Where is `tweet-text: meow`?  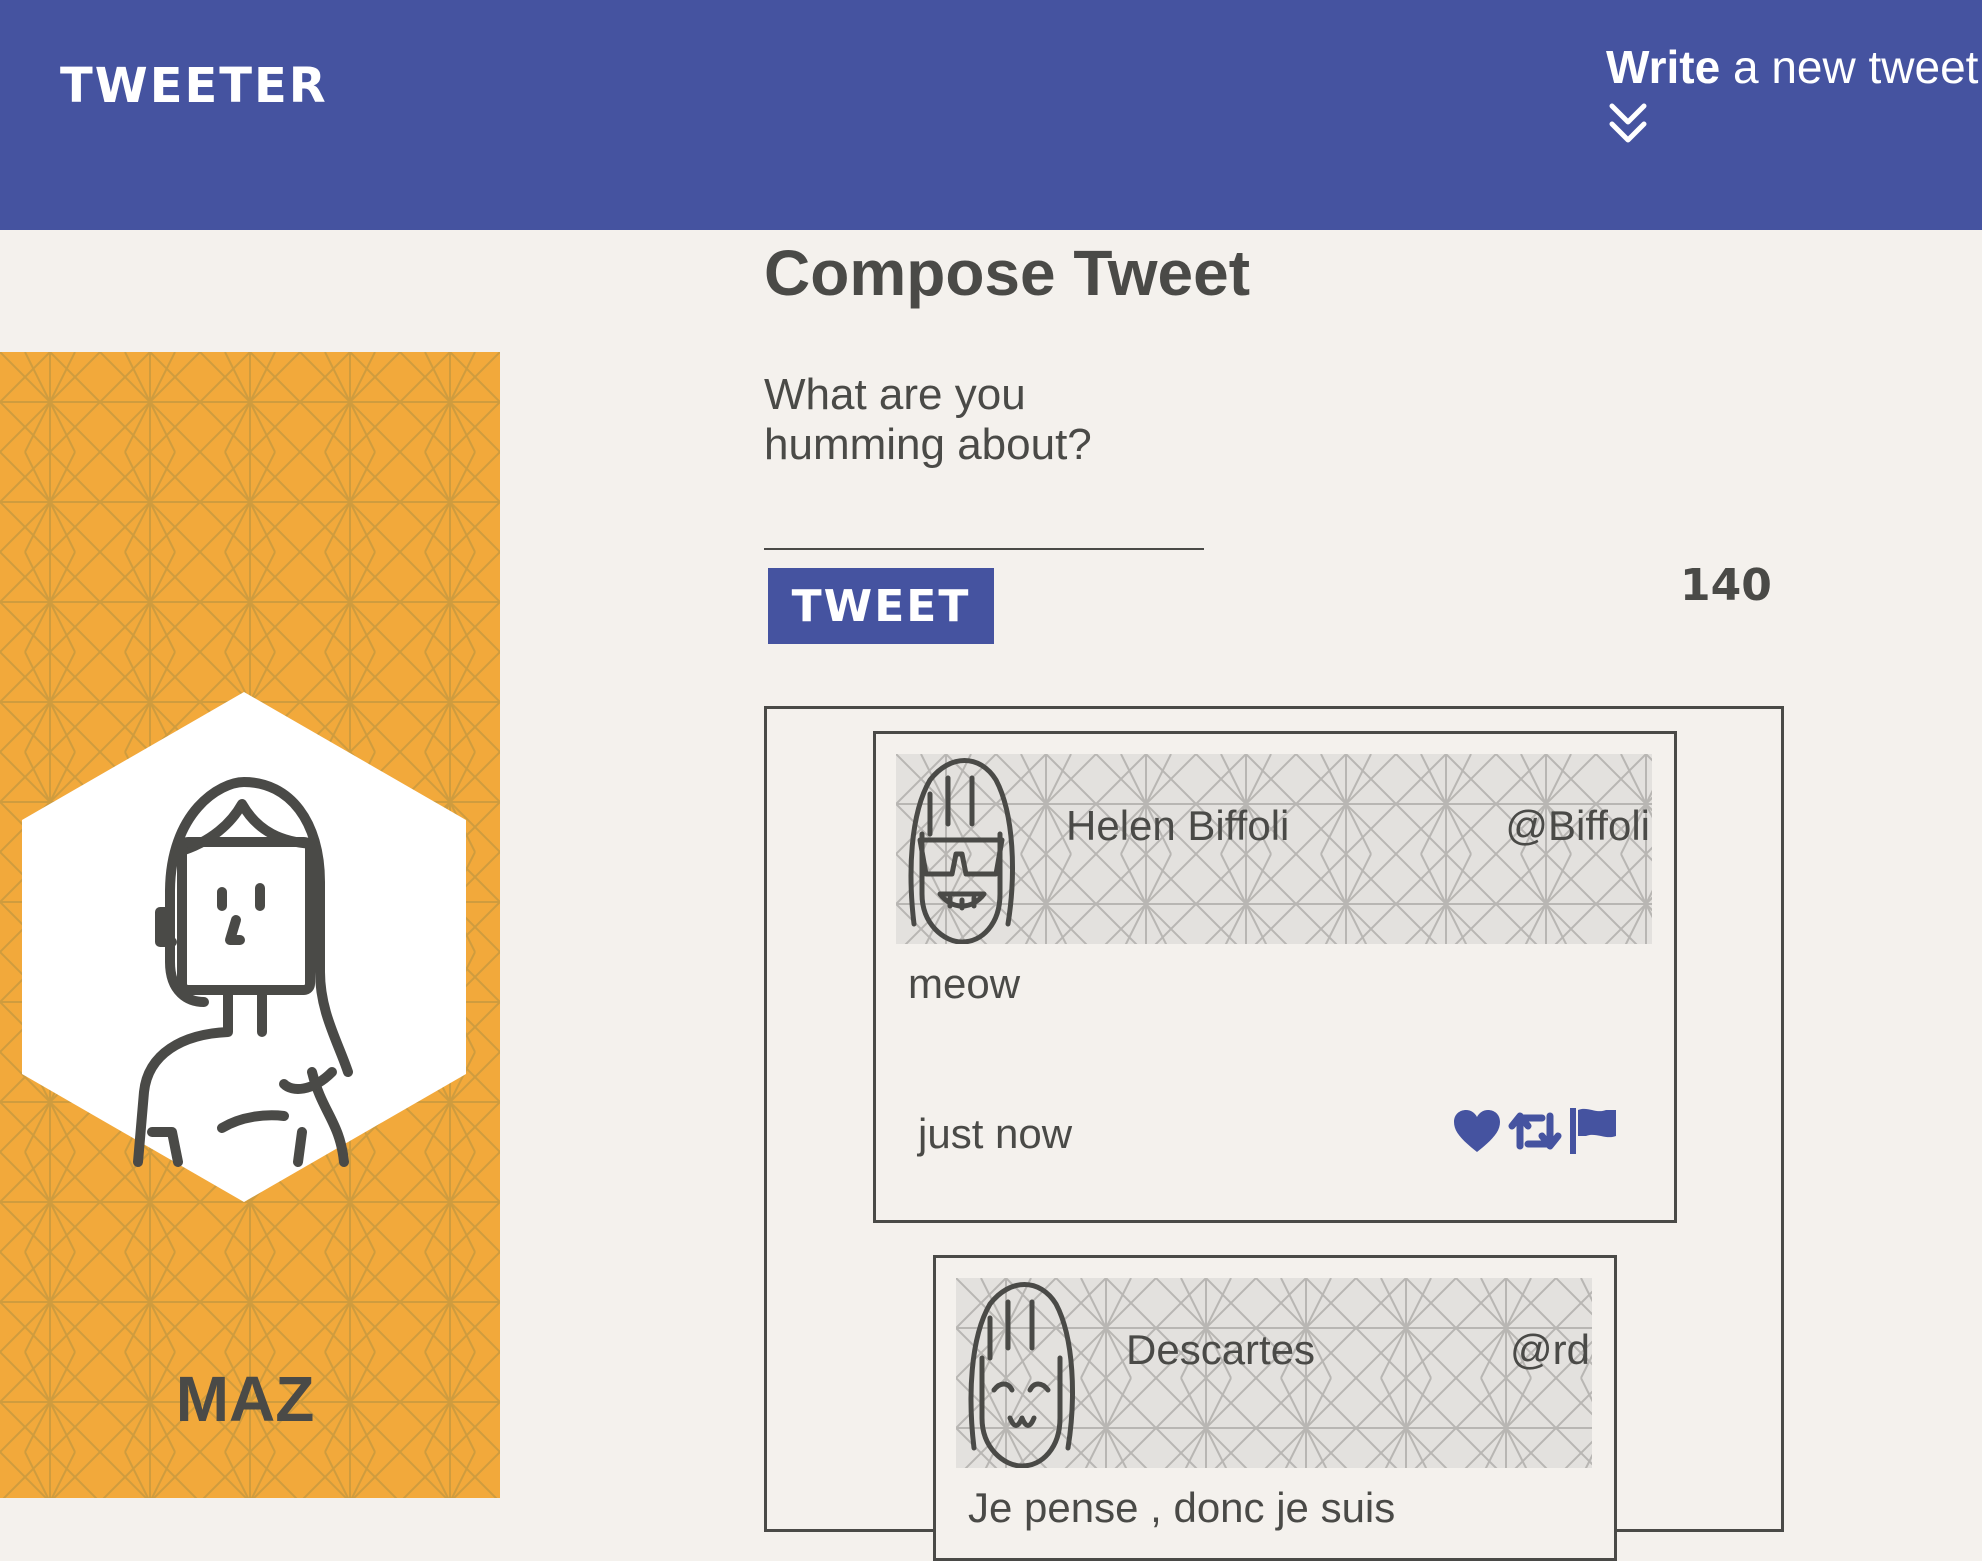
tweet-text: meow is located at coordinates (964, 983).